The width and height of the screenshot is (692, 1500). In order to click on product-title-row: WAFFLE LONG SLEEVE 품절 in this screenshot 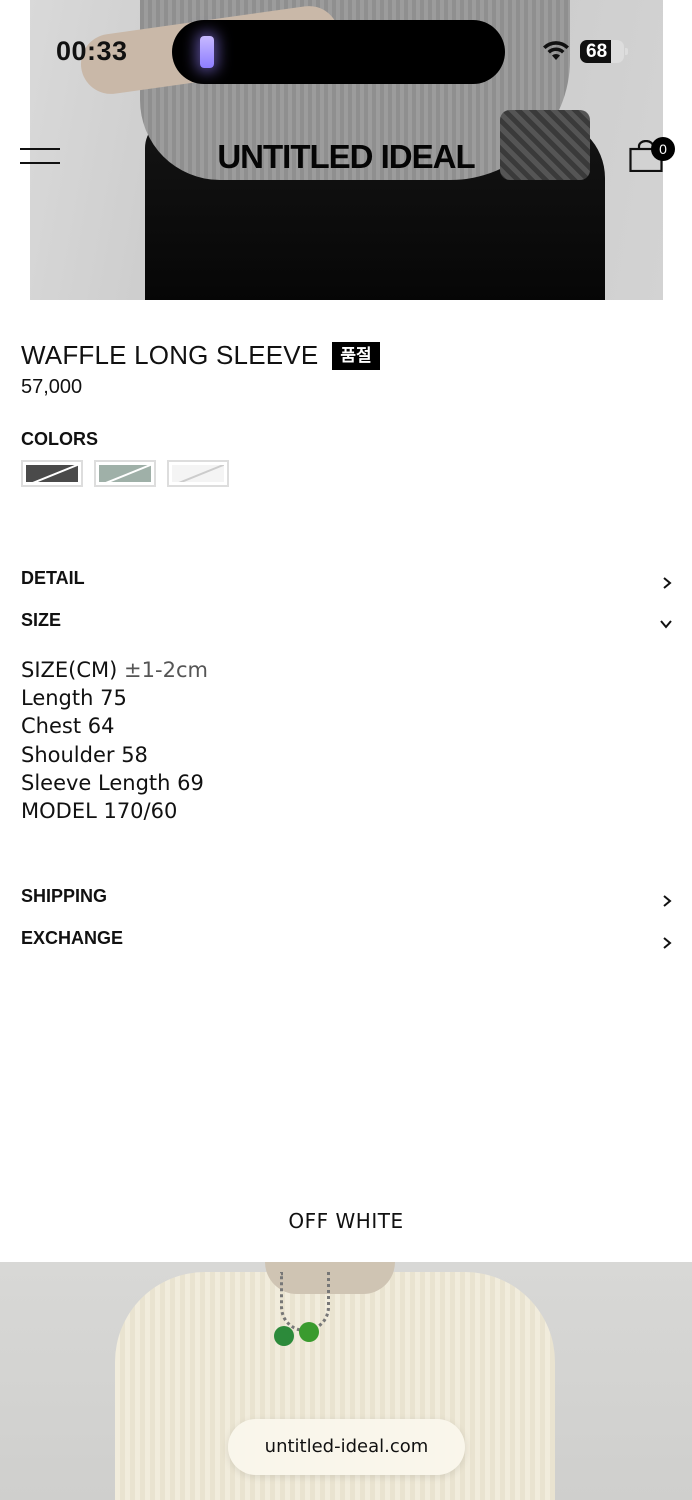, I will do `click(200, 355)`.